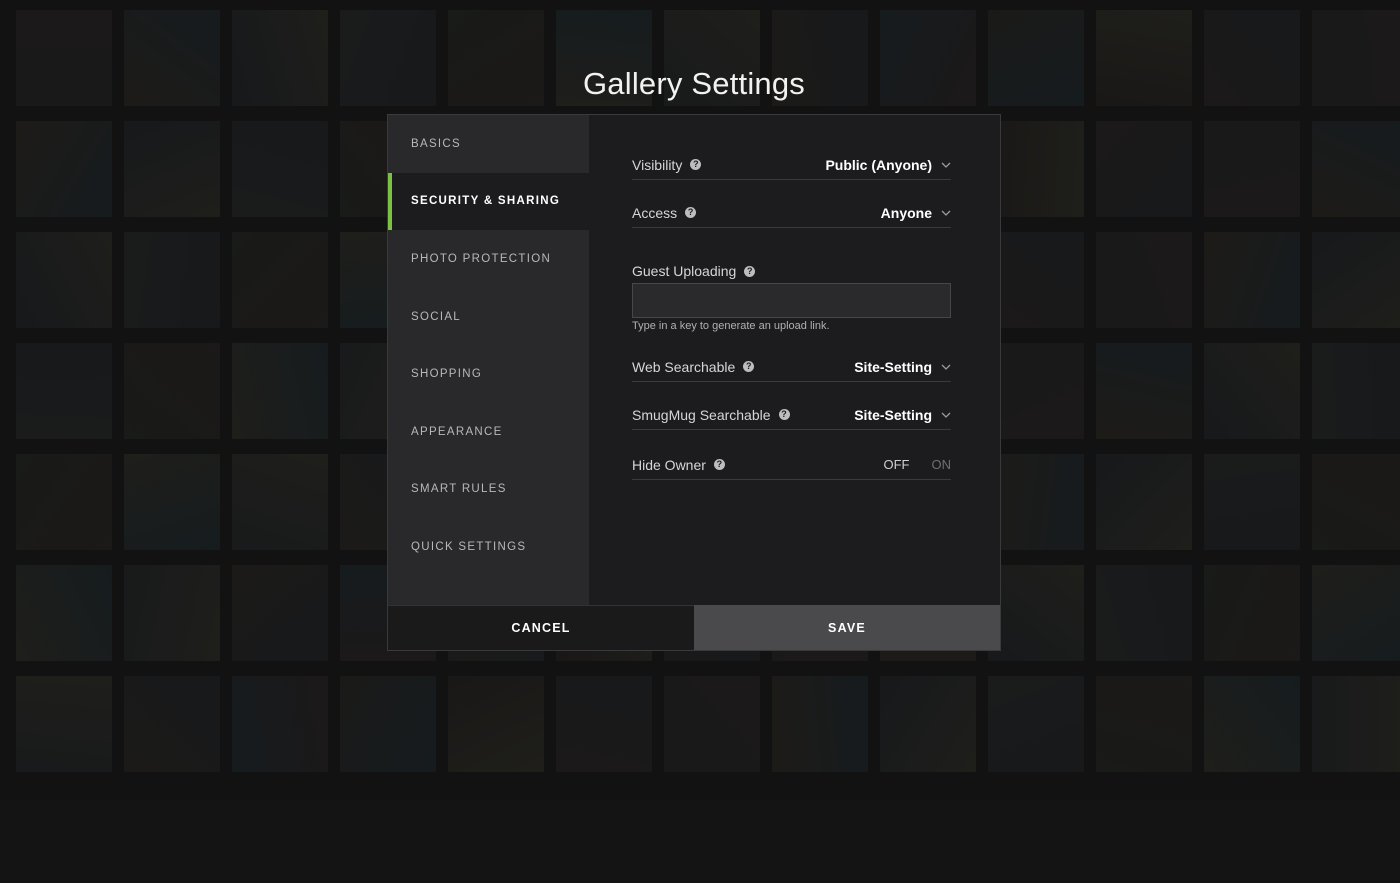 The height and width of the screenshot is (883, 1400). Describe the element at coordinates (541, 627) in the screenshot. I see `cancel-button: CANCEL` at that location.